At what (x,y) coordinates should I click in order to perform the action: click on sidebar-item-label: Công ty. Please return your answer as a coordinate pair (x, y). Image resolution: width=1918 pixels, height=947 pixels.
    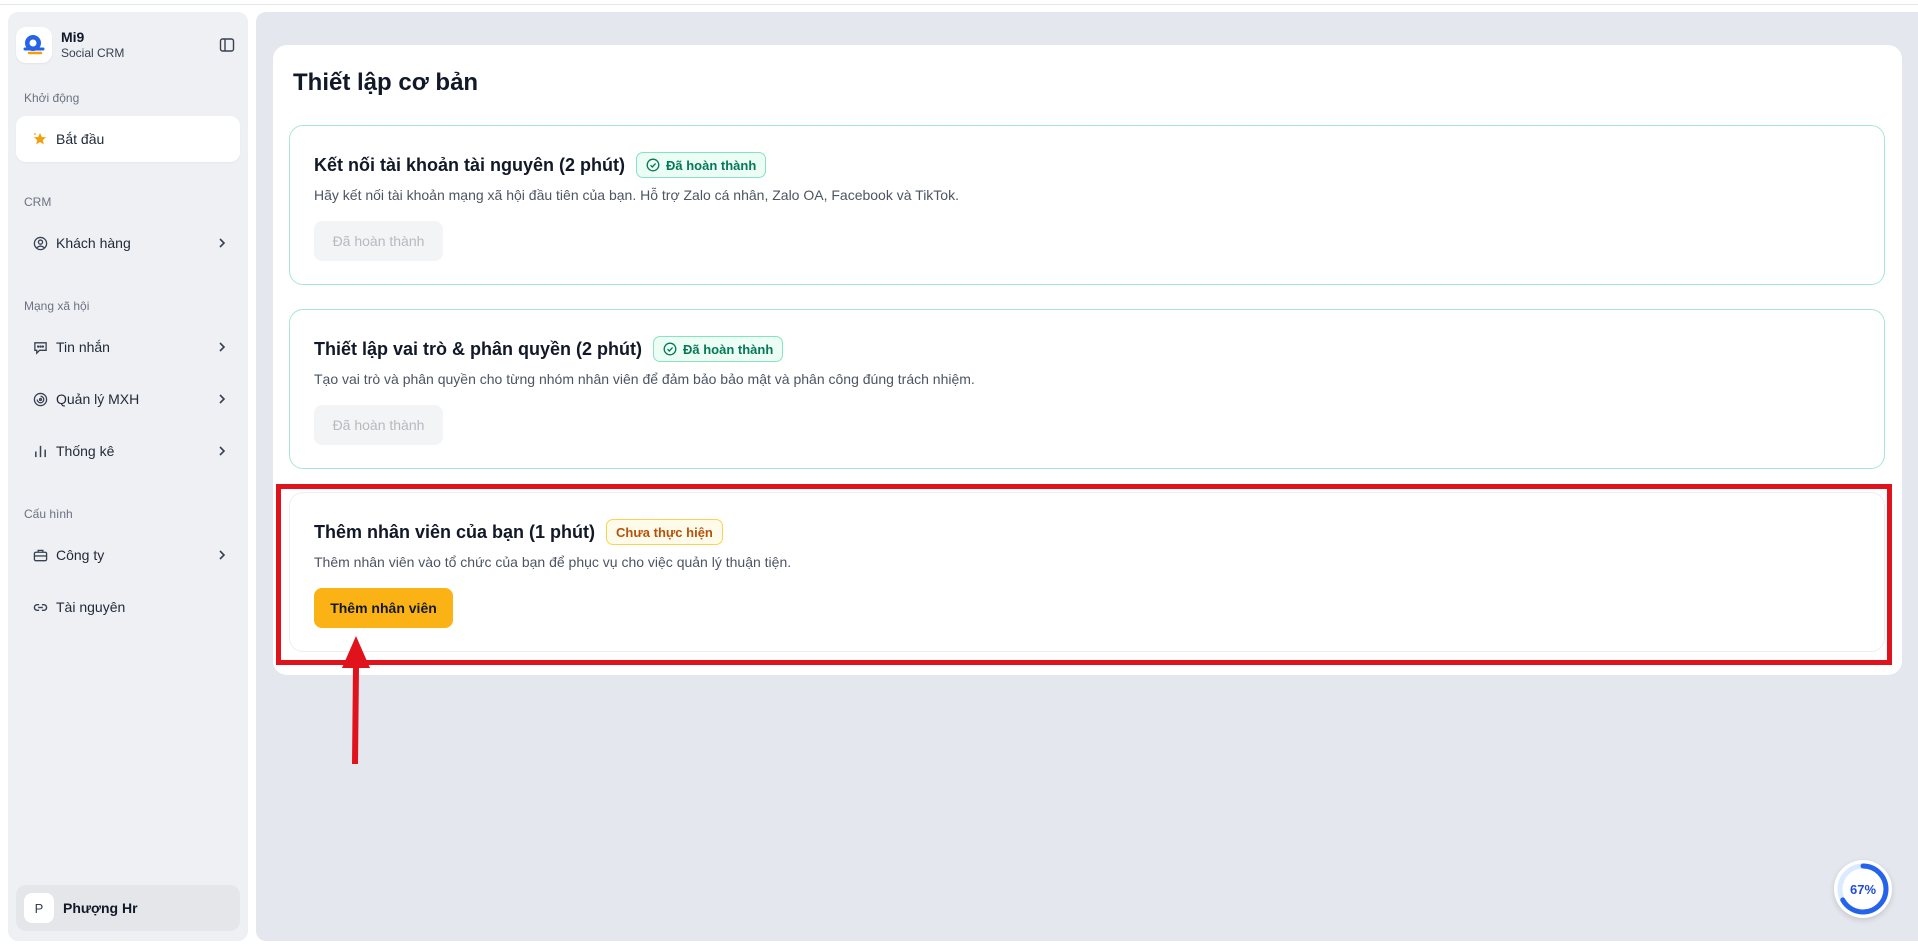
    Looking at the image, I should click on (80, 555).